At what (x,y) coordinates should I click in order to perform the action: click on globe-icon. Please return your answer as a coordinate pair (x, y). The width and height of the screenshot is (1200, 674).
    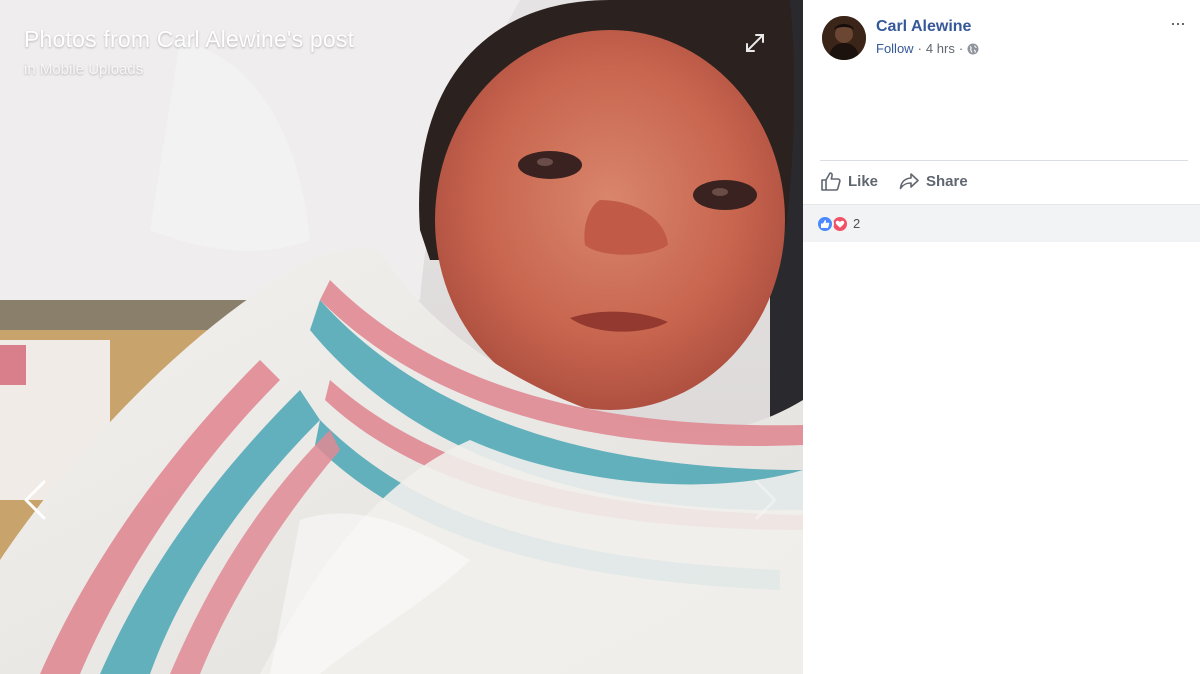
    Looking at the image, I should click on (973, 49).